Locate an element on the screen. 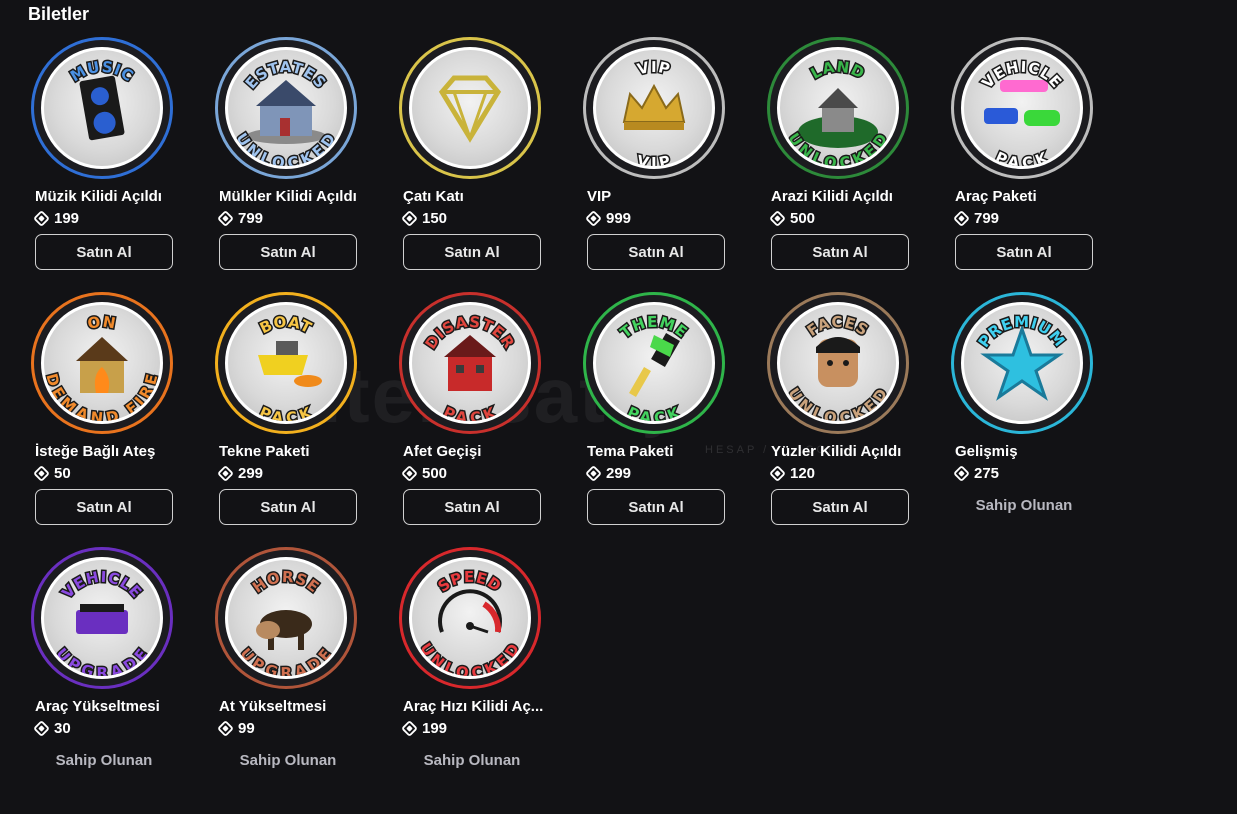 The width and height of the screenshot is (1237, 814). ticket-card: VIP VIP VIP 999 Satın Al is located at coordinates (658, 162).